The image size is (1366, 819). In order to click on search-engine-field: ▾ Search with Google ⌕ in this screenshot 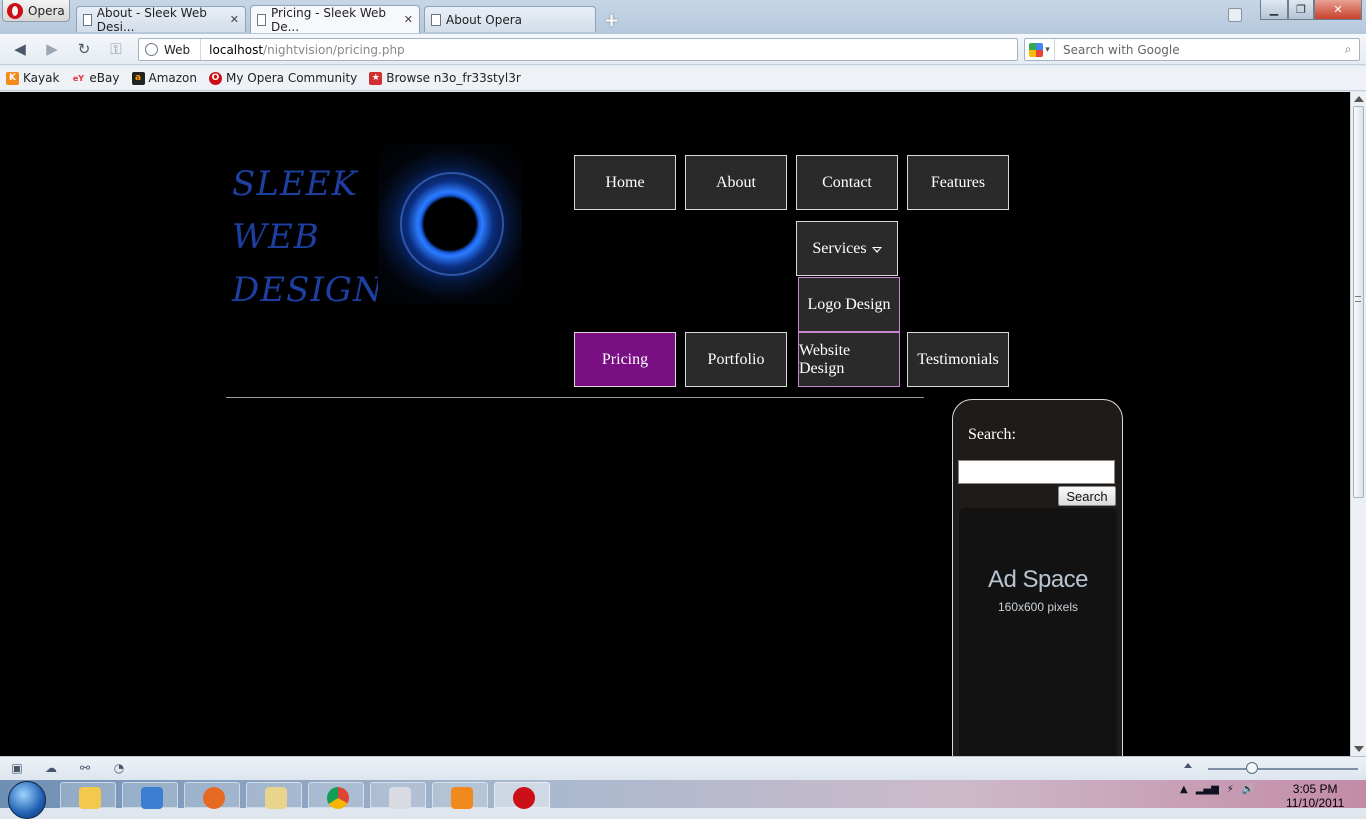, I will do `click(1192, 49)`.